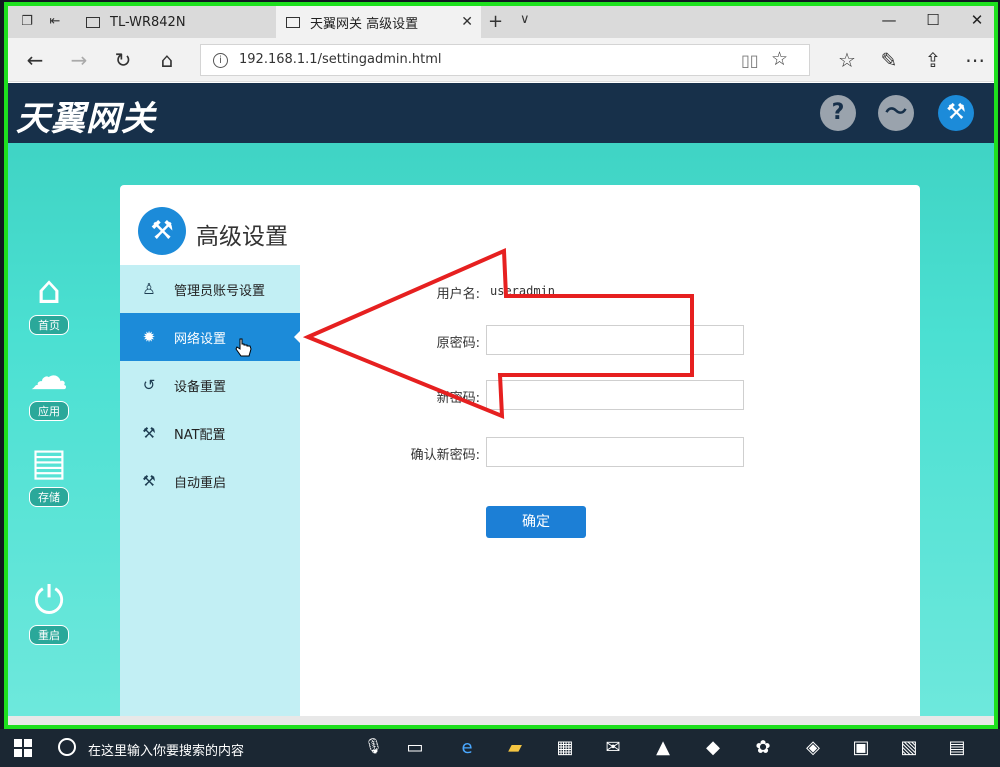 This screenshot has height=767, width=1000. I want to click on tab-preview-chevron-icon: ∨, so click(525, 19).